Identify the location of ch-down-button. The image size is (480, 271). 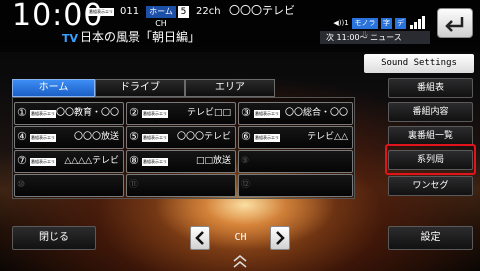
(200, 238).